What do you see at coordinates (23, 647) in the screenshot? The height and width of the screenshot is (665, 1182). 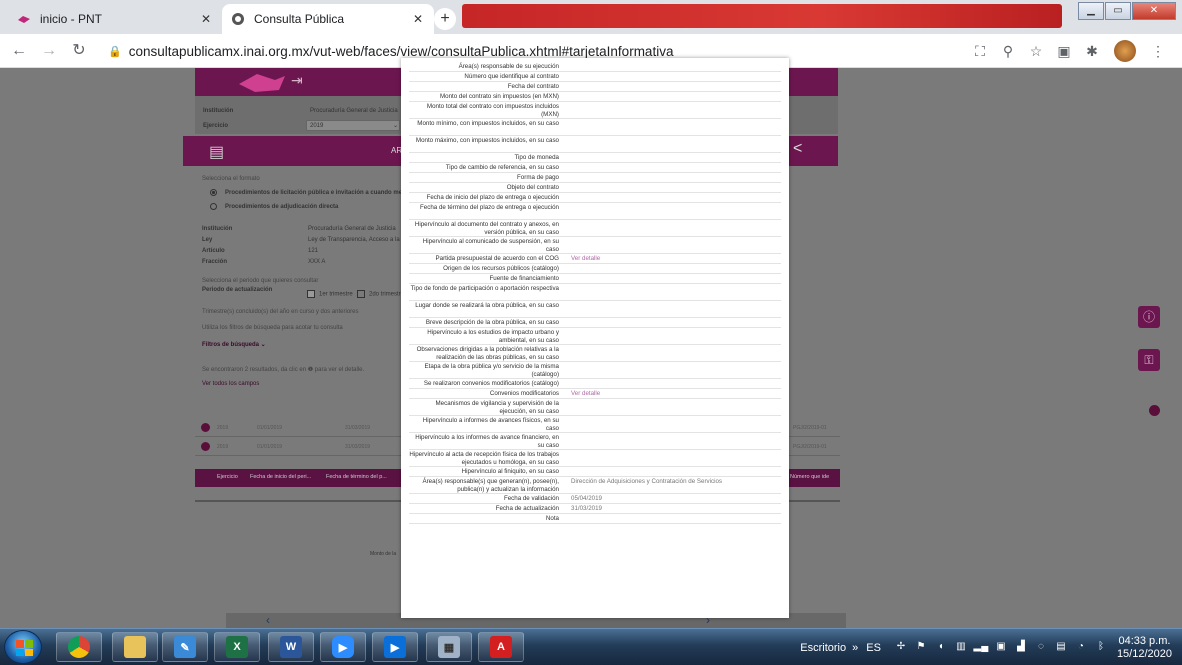 I see `start-button` at bounding box center [23, 647].